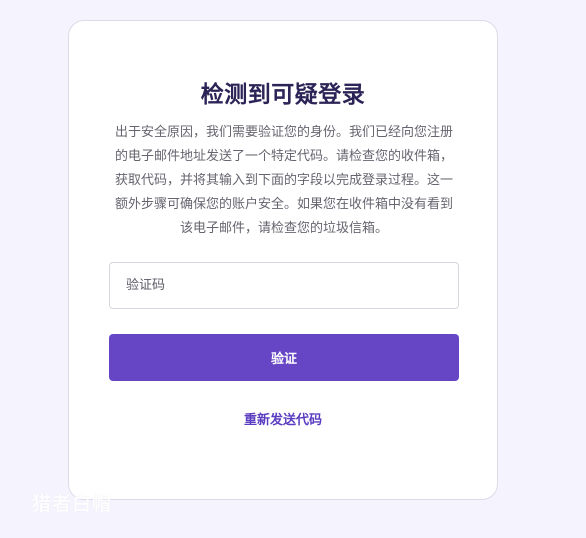 The width and height of the screenshot is (586, 538). Describe the element at coordinates (72, 504) in the screenshot. I see `watermark-logo: 猎者白帽` at that location.